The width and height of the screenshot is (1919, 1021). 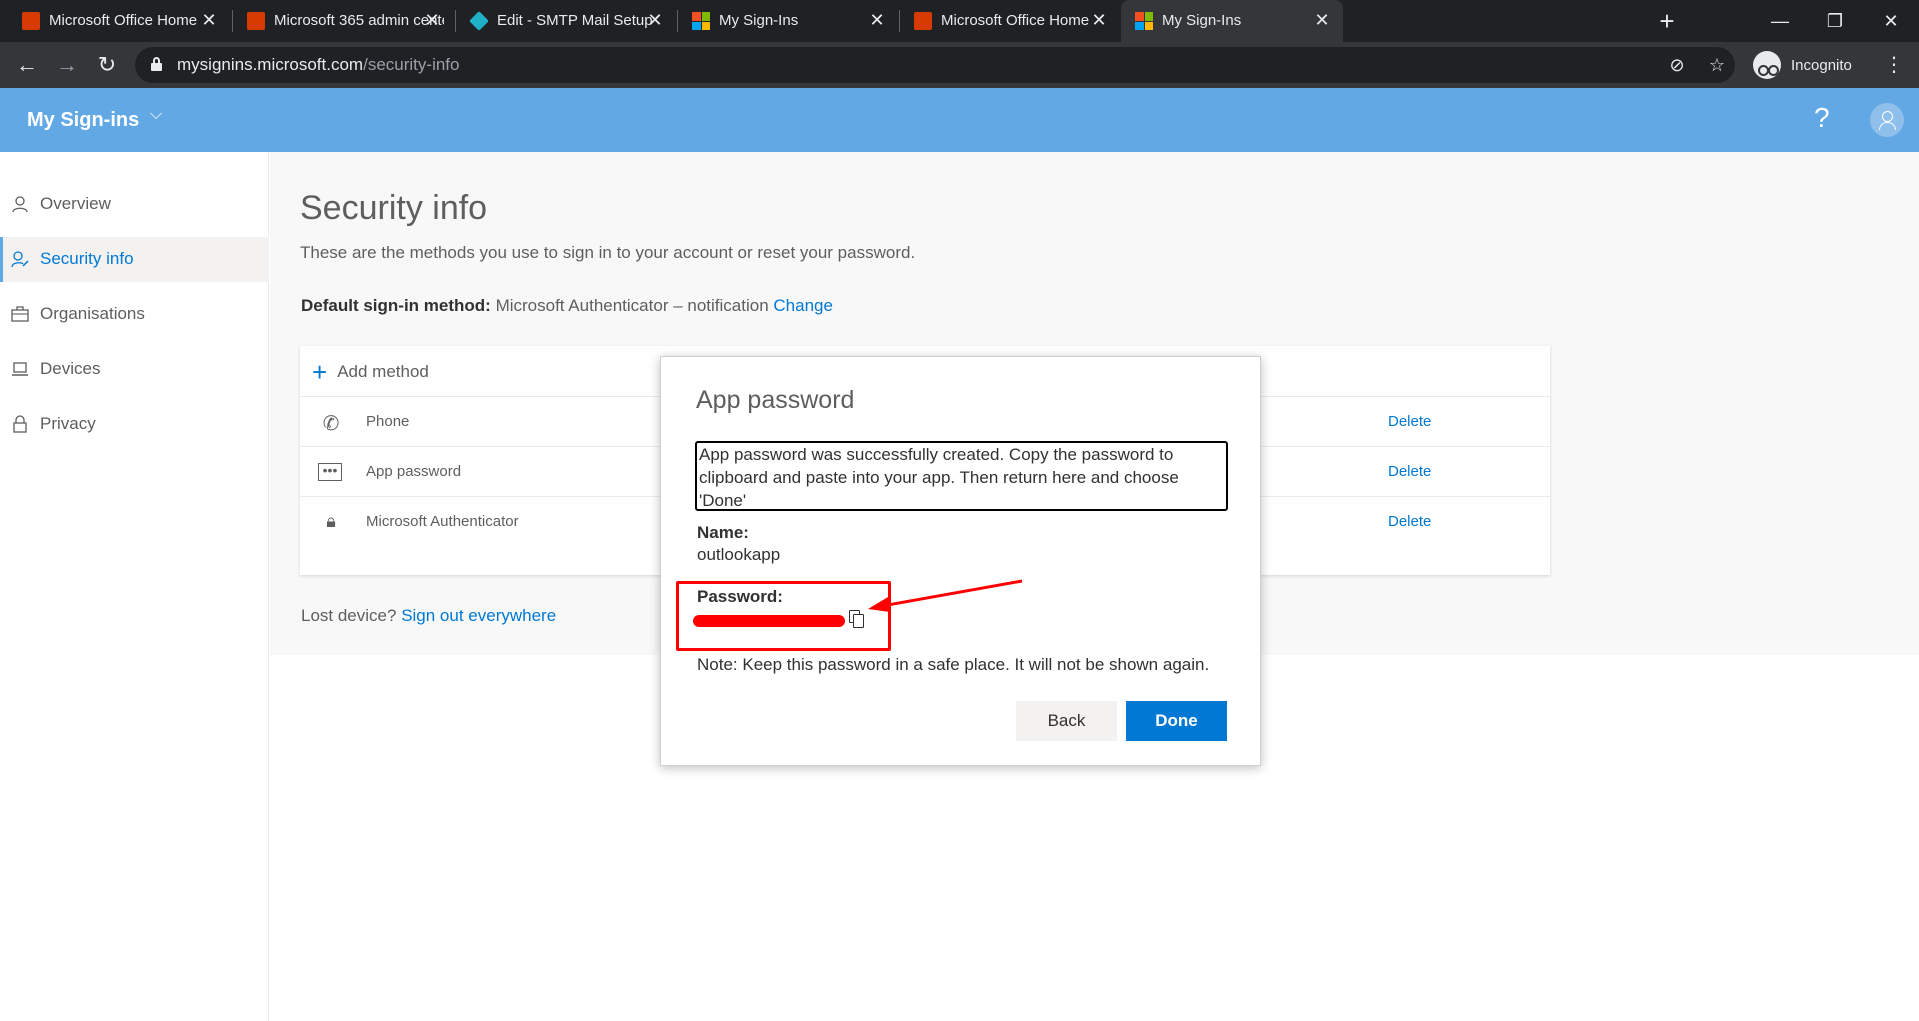 What do you see at coordinates (383, 371) in the screenshot?
I see `add-method-label: Add method` at bounding box center [383, 371].